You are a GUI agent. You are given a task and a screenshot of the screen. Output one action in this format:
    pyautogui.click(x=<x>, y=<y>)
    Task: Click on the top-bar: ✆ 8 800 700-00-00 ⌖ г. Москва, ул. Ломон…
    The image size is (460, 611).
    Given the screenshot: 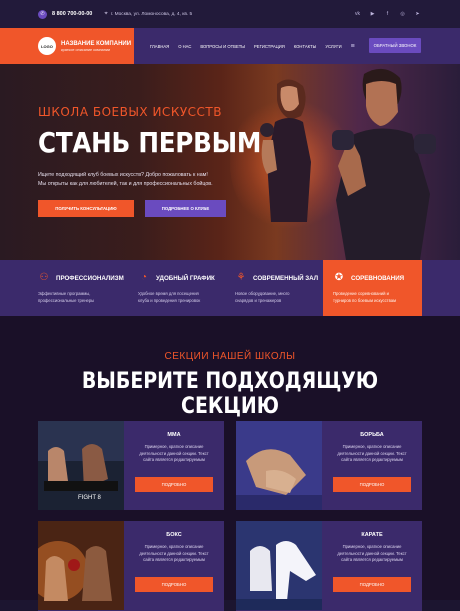 What is the action you would take?
    pyautogui.click(x=230, y=14)
    